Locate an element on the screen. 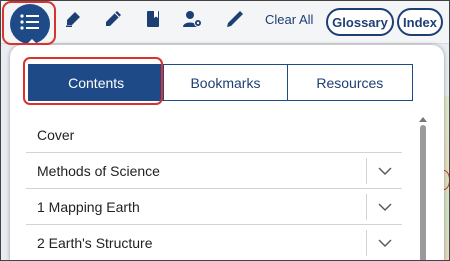 The image size is (450, 261). toc-item-cover: Cover is located at coordinates (214, 135).